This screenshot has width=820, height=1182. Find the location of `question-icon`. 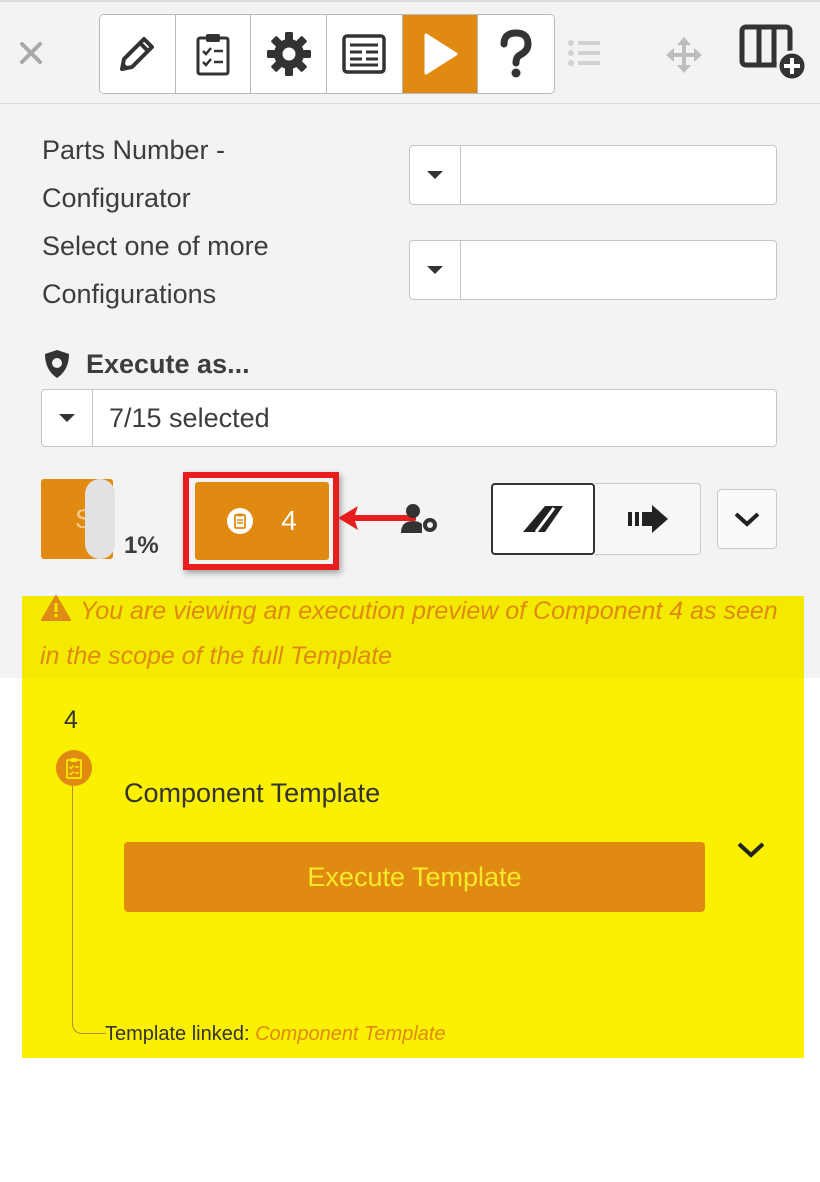

question-icon is located at coordinates (516, 53).